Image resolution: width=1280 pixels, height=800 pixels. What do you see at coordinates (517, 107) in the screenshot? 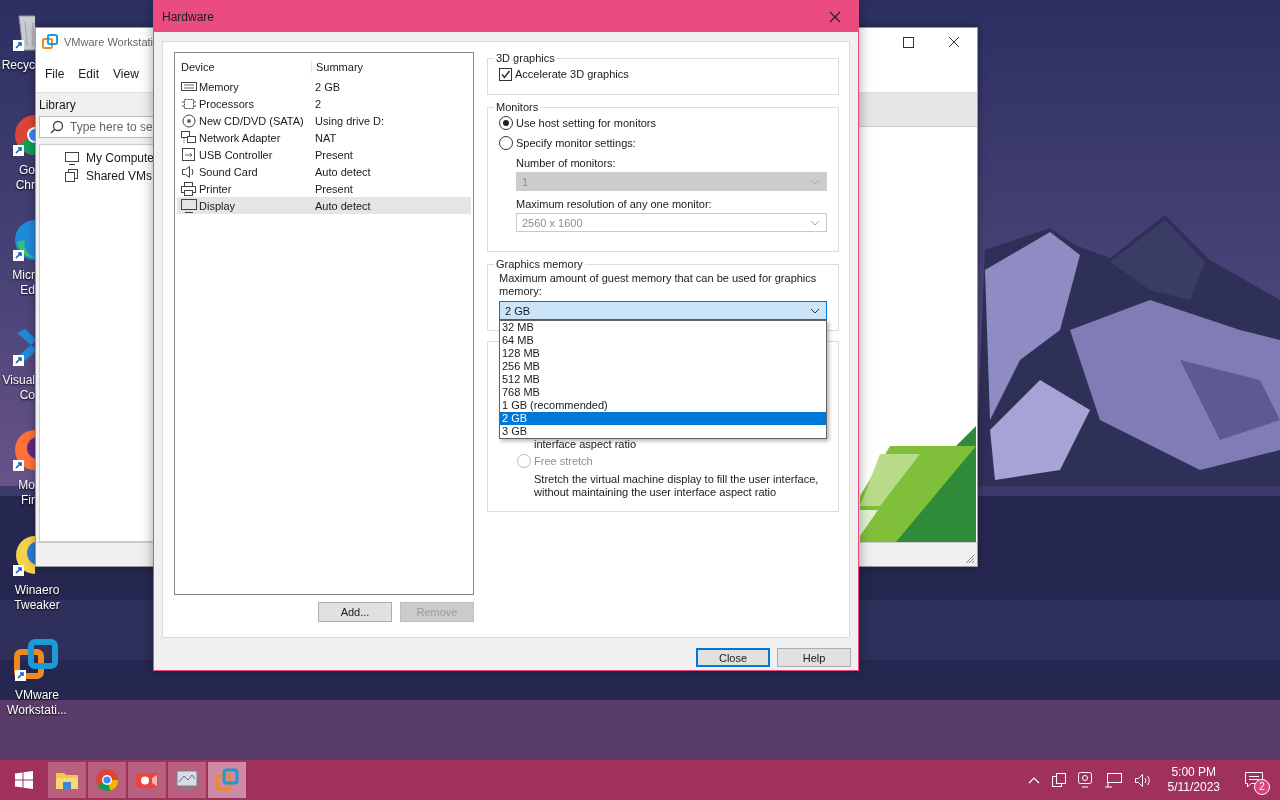
I see `group-title: Monitors` at bounding box center [517, 107].